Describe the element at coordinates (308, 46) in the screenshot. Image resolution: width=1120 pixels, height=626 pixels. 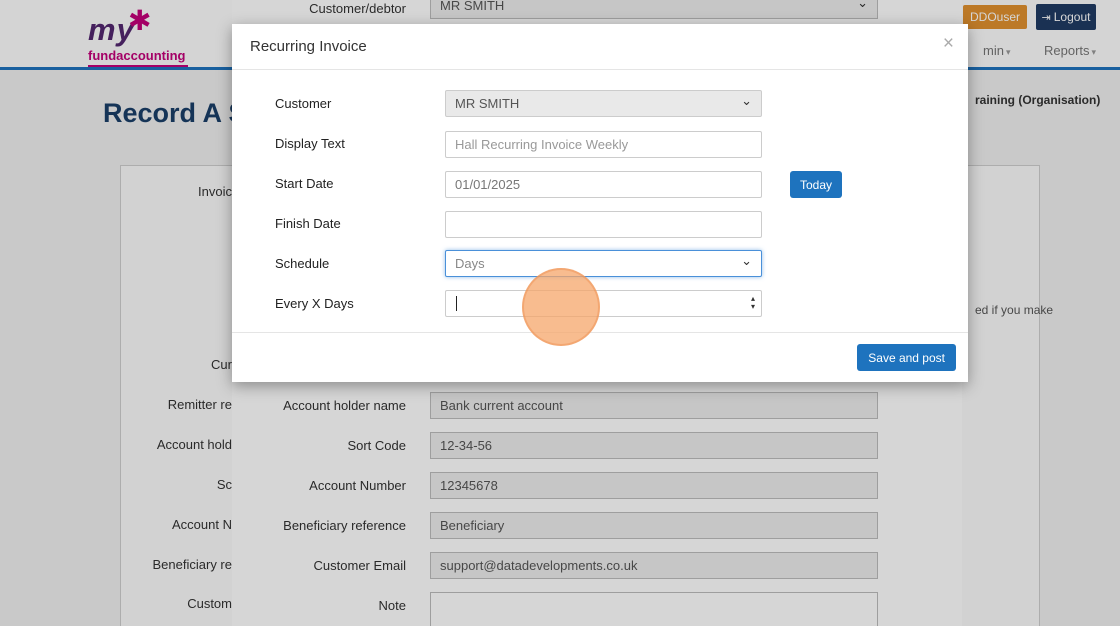
I see `modal-title: Recurring Invoice` at that location.